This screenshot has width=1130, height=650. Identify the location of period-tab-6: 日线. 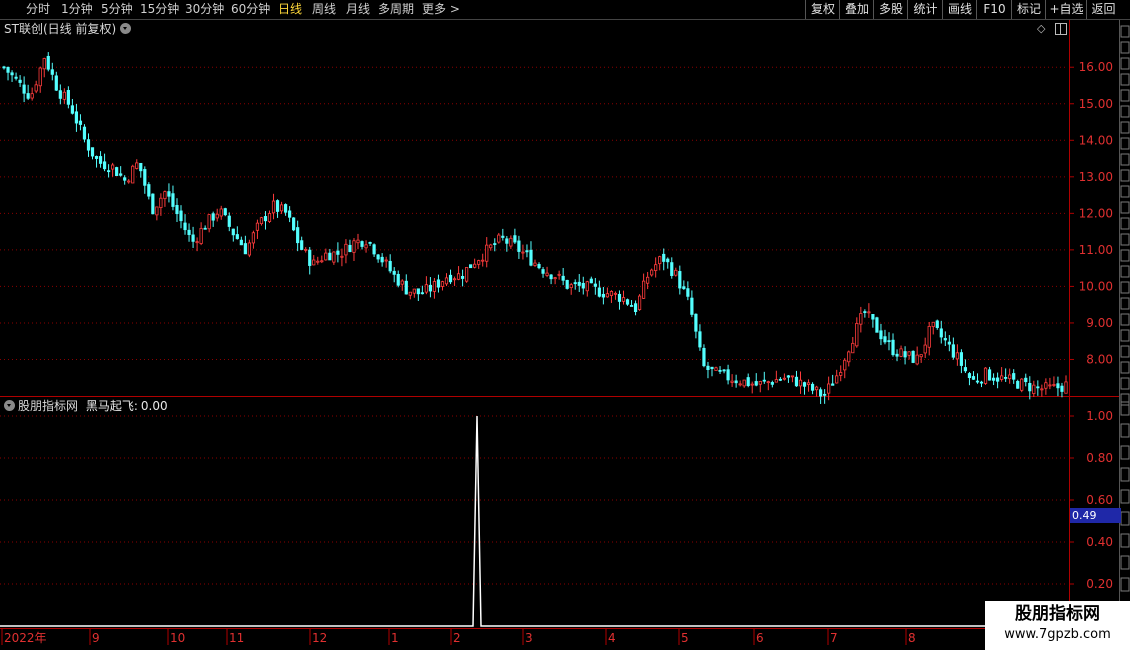
(290, 9).